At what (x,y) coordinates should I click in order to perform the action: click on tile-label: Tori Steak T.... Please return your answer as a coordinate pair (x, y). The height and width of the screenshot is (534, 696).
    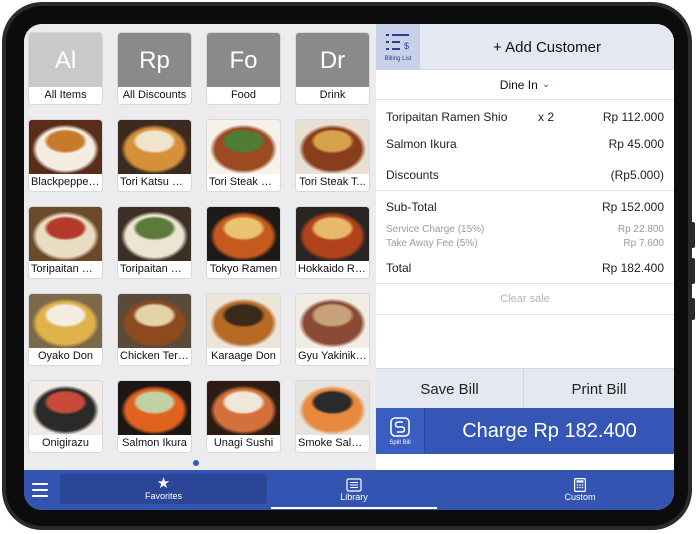
    Looking at the image, I should click on (332, 182).